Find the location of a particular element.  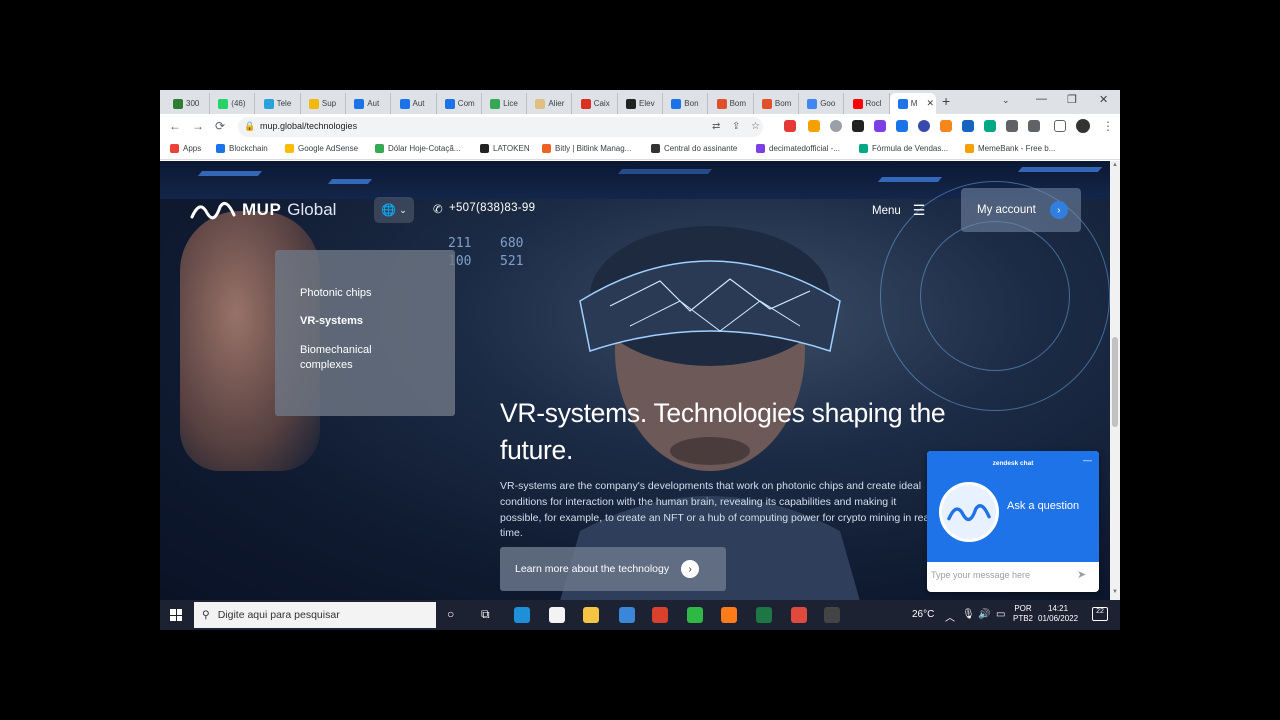

windows-start-icon is located at coordinates (176, 615).